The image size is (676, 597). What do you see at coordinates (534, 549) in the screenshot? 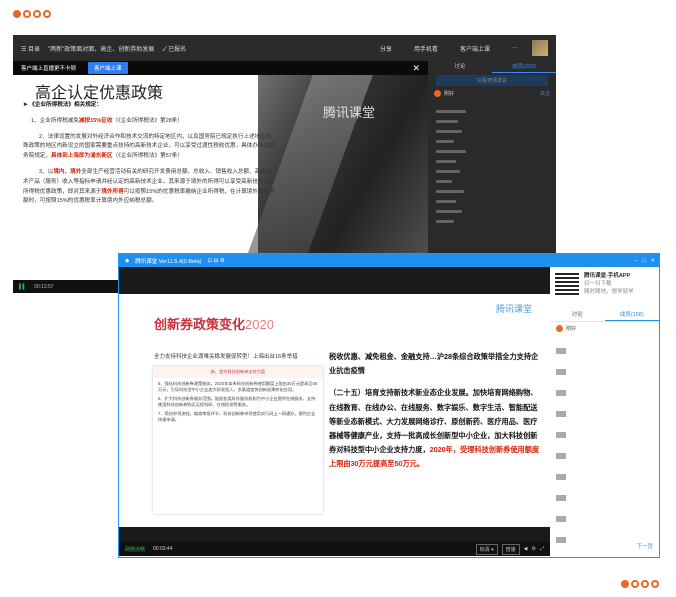
I see `settings-icon: ⚙` at bounding box center [534, 549].